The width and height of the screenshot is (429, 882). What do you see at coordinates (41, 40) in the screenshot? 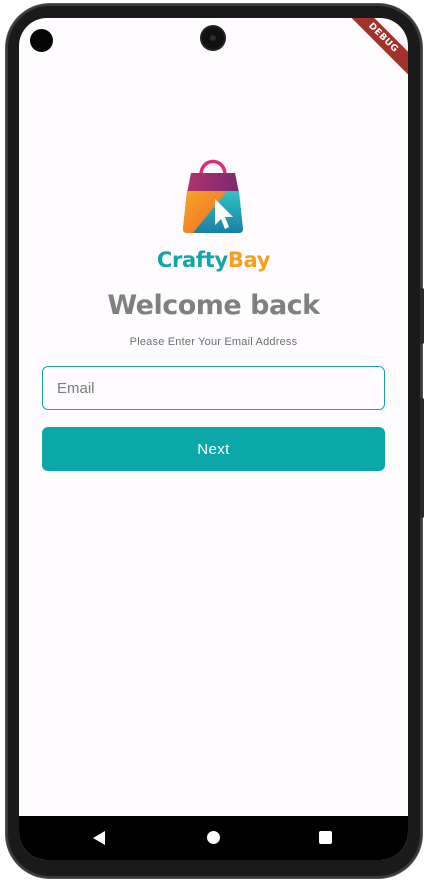
I see `punch-hole-camera-icon` at bounding box center [41, 40].